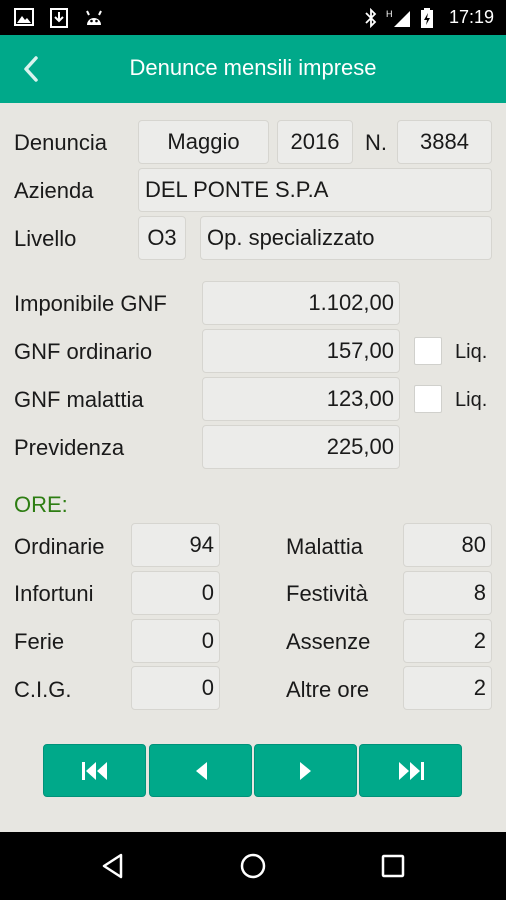  What do you see at coordinates (162, 238) in the screenshot?
I see `livello-code-field: O3` at bounding box center [162, 238].